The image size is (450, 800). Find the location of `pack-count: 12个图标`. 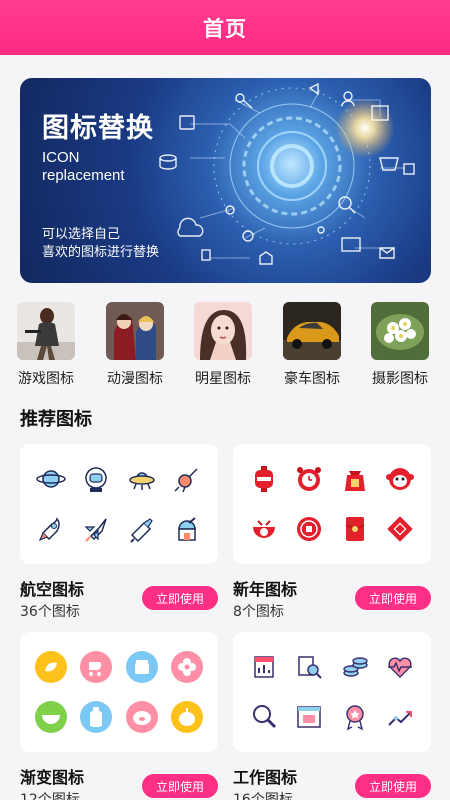

pack-count: 12个图标 is located at coordinates (50, 796).